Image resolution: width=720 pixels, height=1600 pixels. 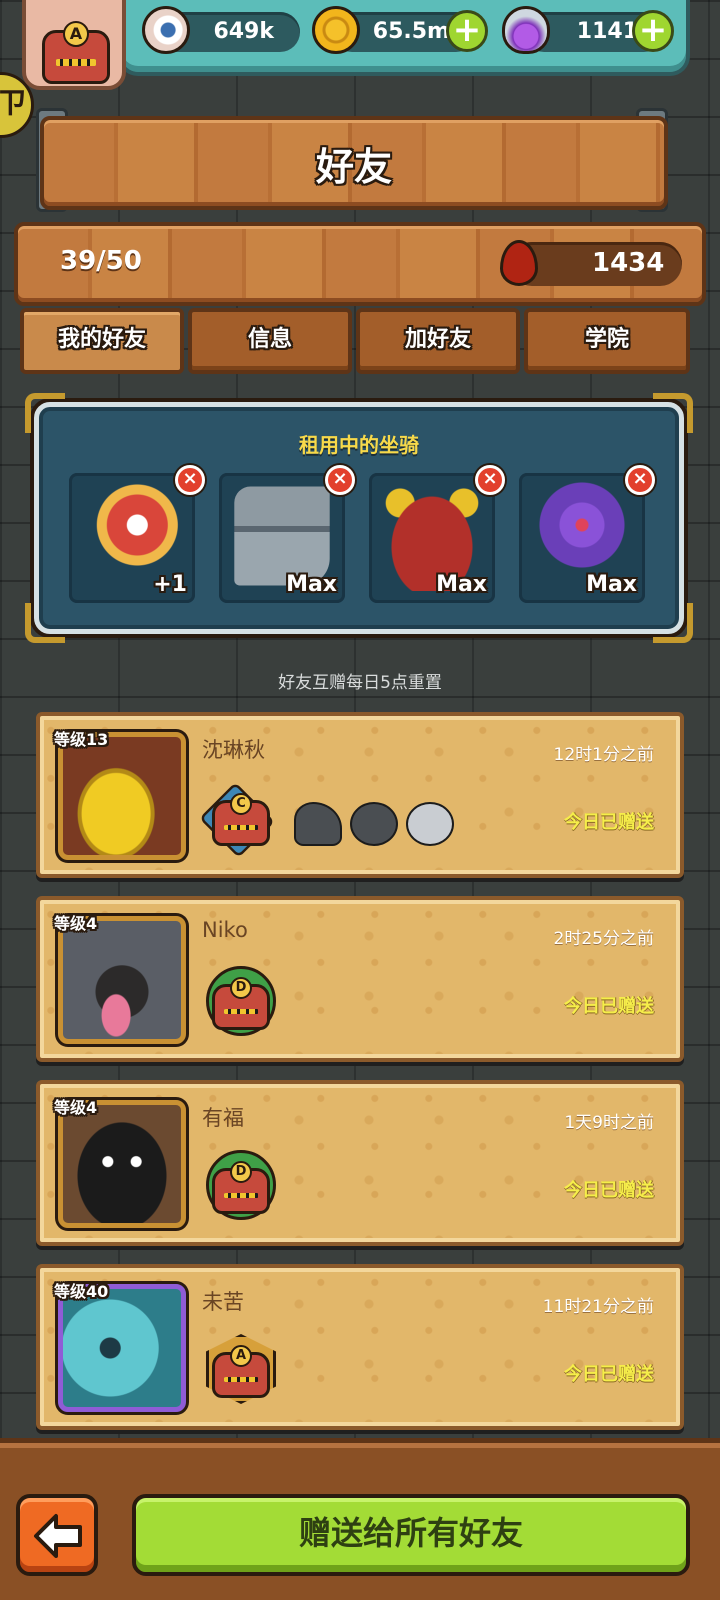 What do you see at coordinates (603, 755) in the screenshot?
I see `last-online: 12时1分之前` at bounding box center [603, 755].